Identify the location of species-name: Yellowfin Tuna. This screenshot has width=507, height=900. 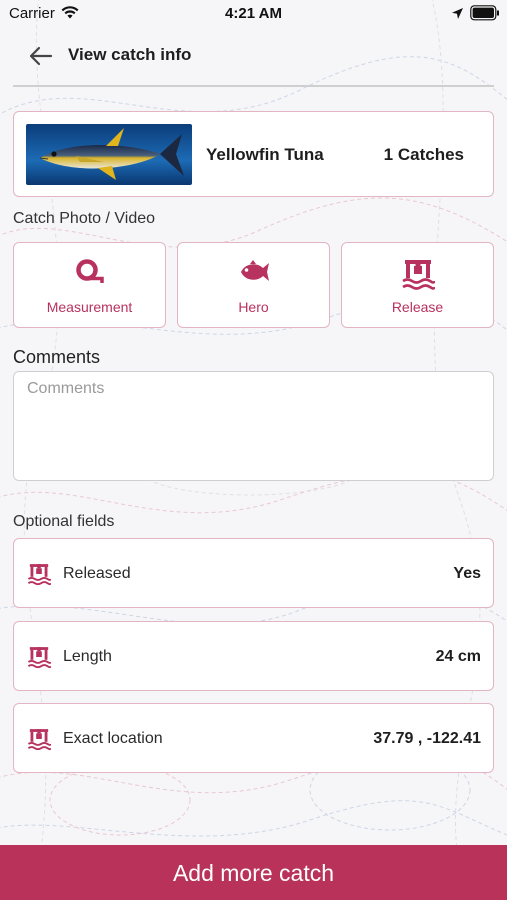
(265, 154).